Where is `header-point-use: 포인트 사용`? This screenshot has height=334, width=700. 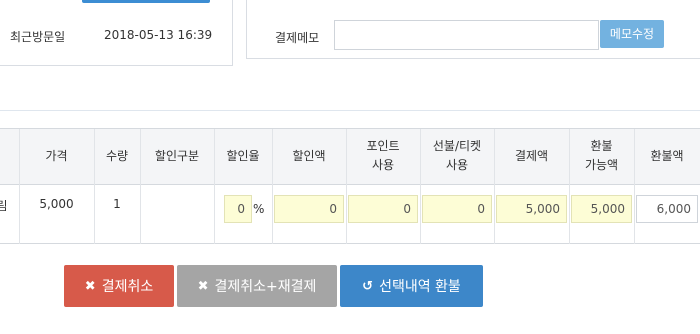 header-point-use: 포인트 사용 is located at coordinates (383, 156).